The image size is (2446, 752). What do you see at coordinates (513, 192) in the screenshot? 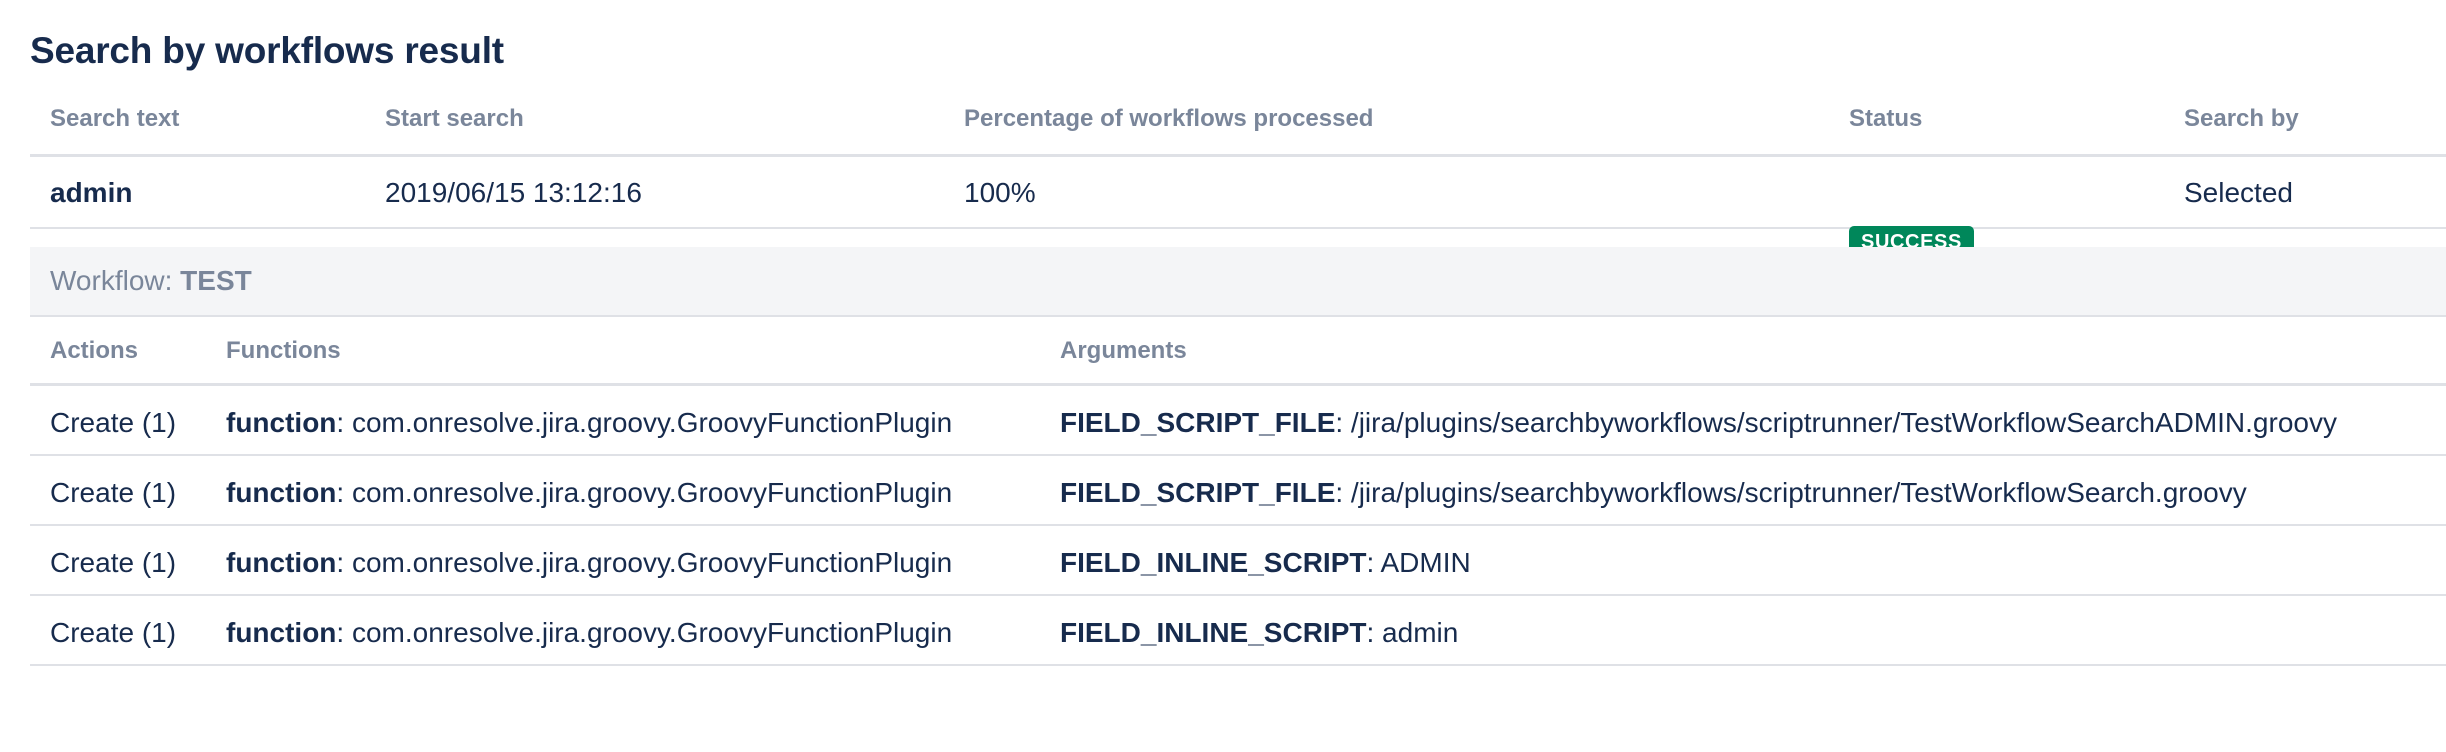
I see `start-search-value: 2019/06/15 13:12:16` at bounding box center [513, 192].